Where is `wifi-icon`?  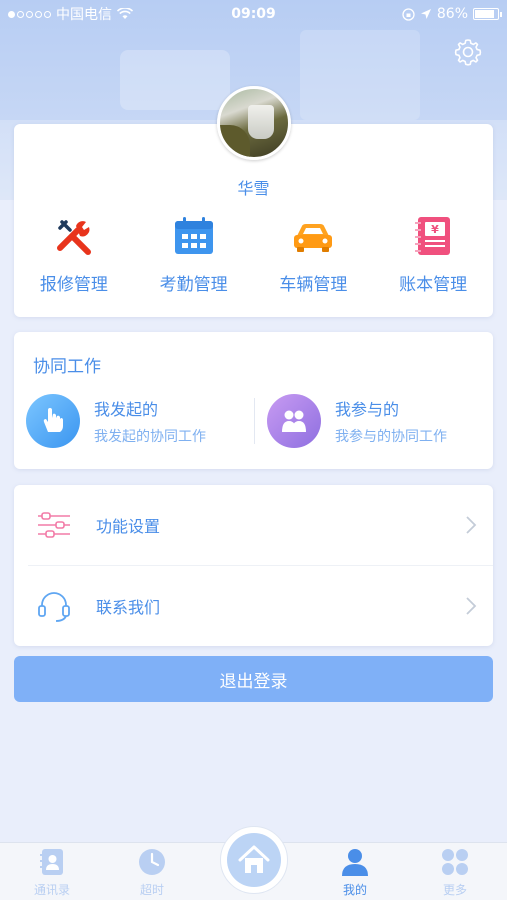 wifi-icon is located at coordinates (125, 13).